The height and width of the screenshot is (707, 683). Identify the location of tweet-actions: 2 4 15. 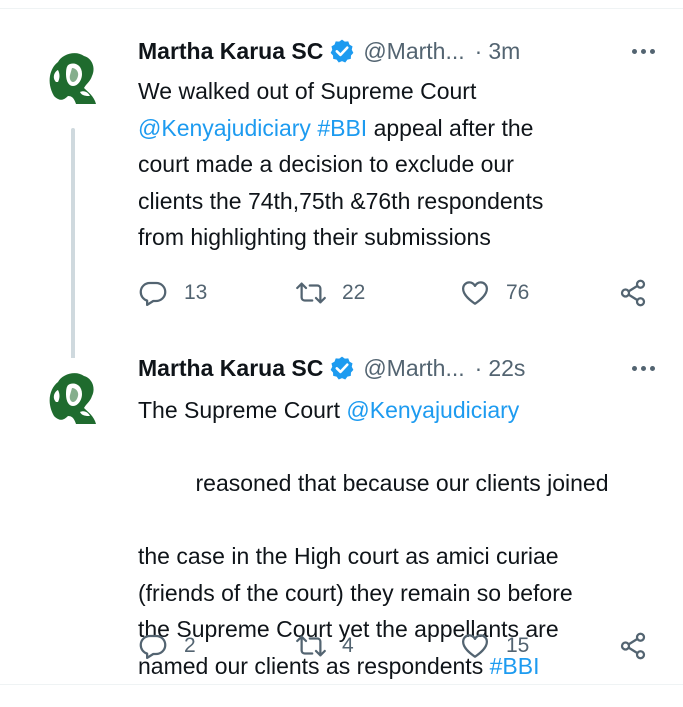
(398, 646).